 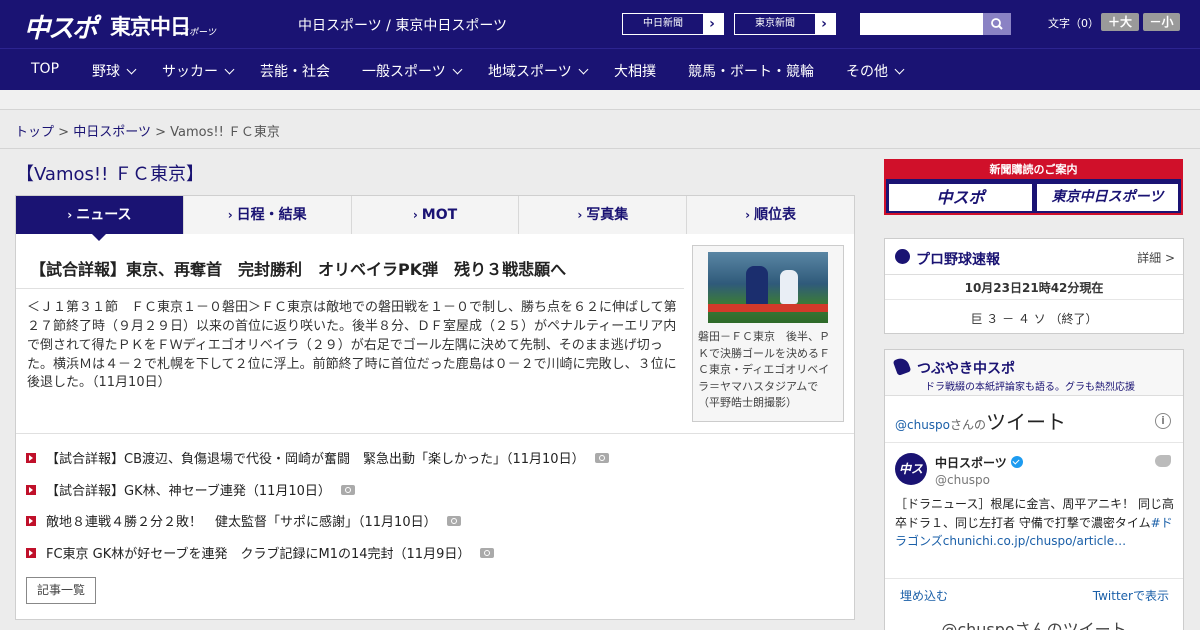 What do you see at coordinates (188, 491) in the screenshot?
I see `related-article-link: 【試合詳報】GK林、神セーブ連発（11月10日）` at bounding box center [188, 491].